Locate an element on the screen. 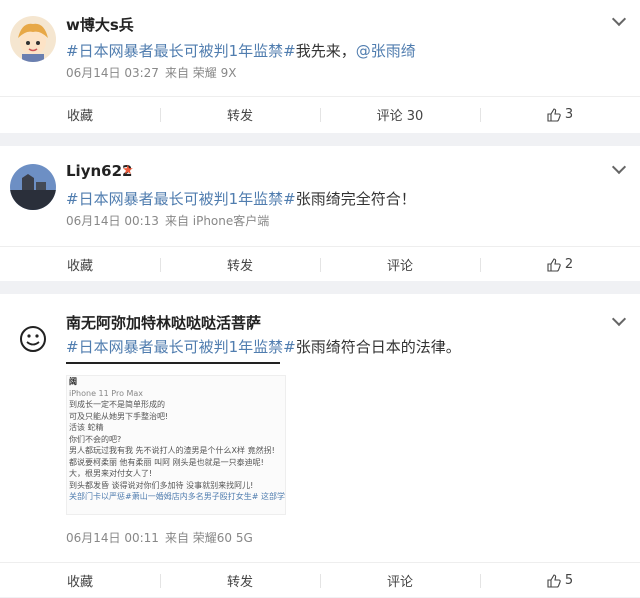 This screenshot has height=598, width=640. image-text-line: 男人都玩过我有我 先不说打人的渣男是个什么X样 竟然拐! is located at coordinates (172, 450).